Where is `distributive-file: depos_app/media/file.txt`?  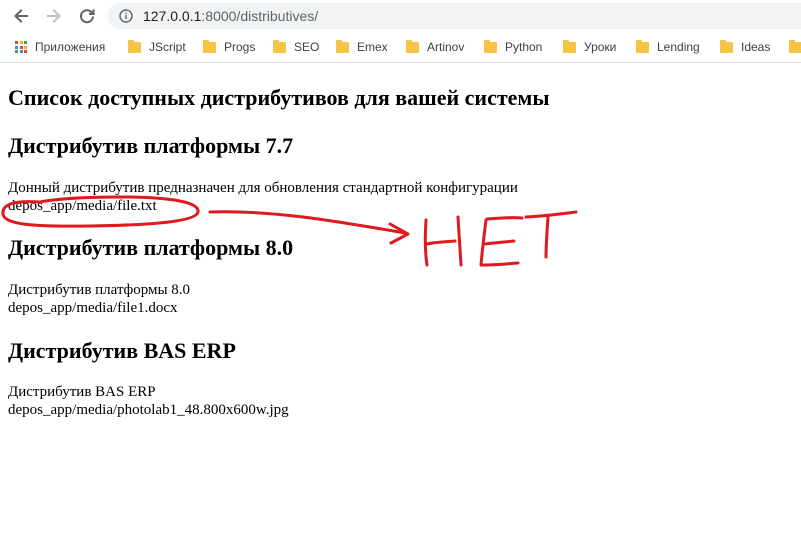 distributive-file: depos_app/media/file.txt is located at coordinates (82, 206).